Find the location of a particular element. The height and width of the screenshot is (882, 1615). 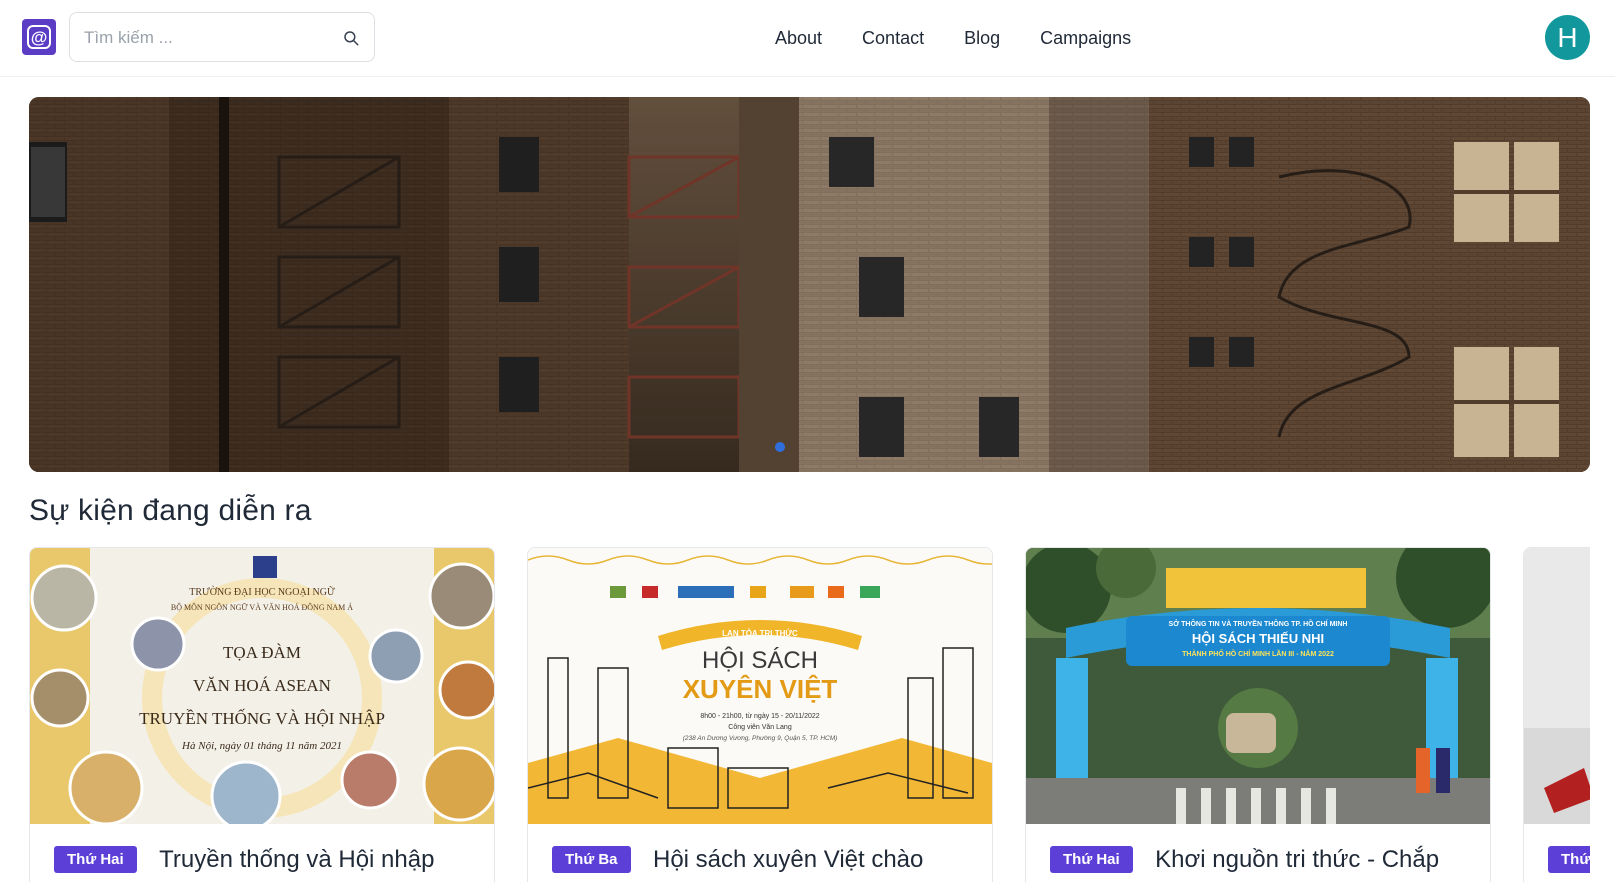

site-logo: @ is located at coordinates (39, 37).